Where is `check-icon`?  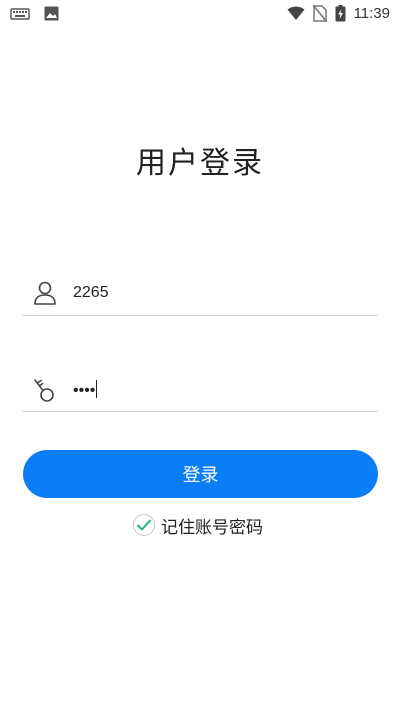
check-icon is located at coordinates (144, 525).